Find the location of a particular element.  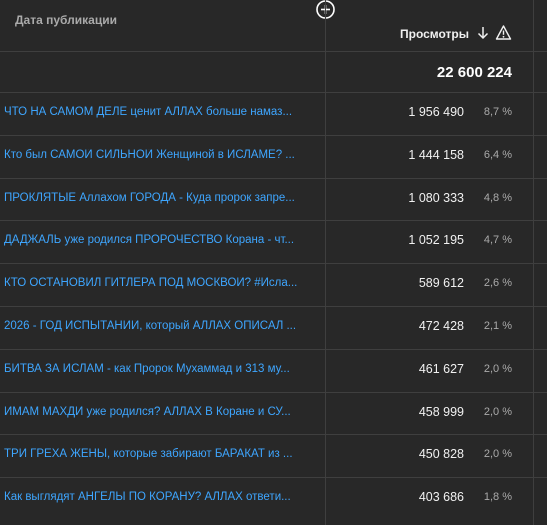

views-percent: 6,4 % is located at coordinates (497, 154).